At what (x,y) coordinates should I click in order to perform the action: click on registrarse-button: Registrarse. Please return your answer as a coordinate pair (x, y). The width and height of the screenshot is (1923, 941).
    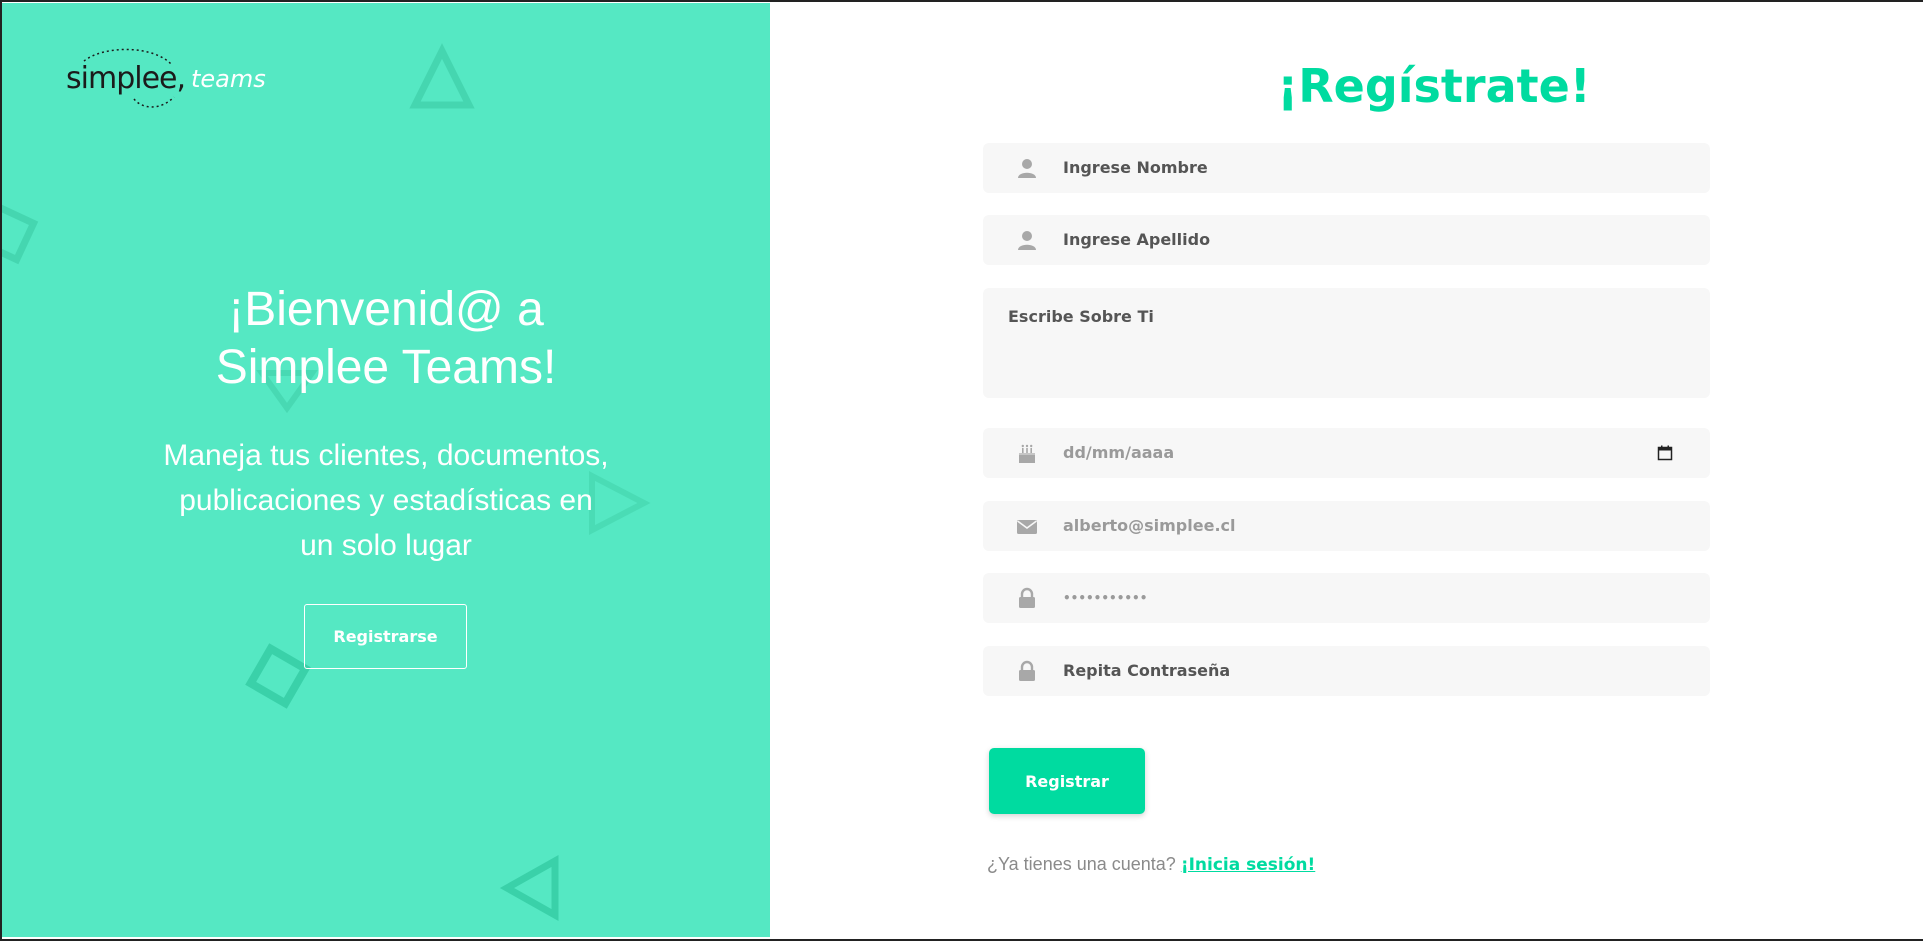
    Looking at the image, I should click on (385, 636).